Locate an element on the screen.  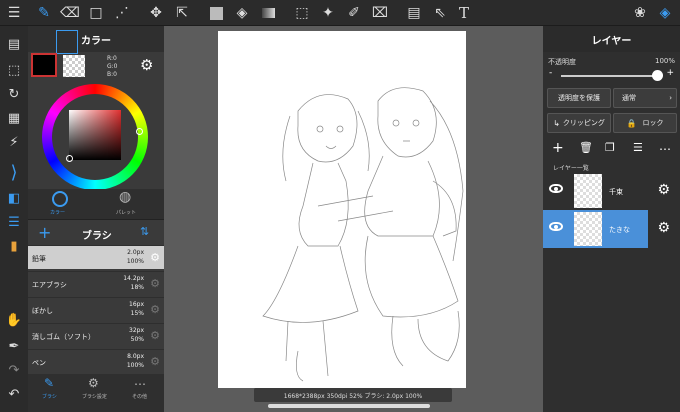
duplicate-layer-icon: ❐ is located at coordinates (610, 147).